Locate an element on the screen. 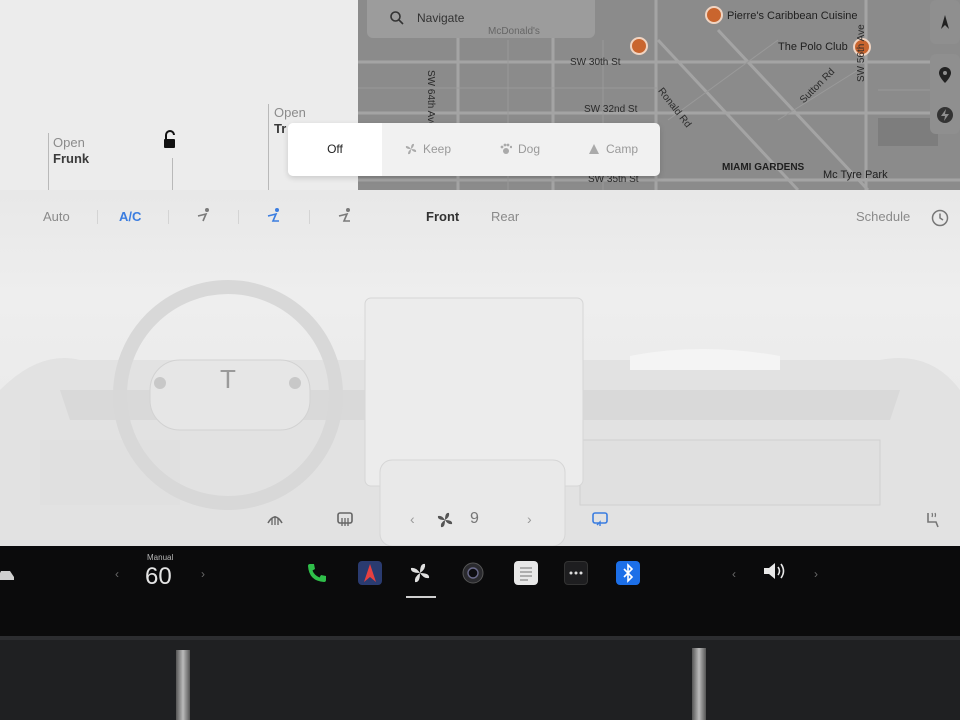 The image size is (960, 720). frunk-pointer is located at coordinates (48, 161).